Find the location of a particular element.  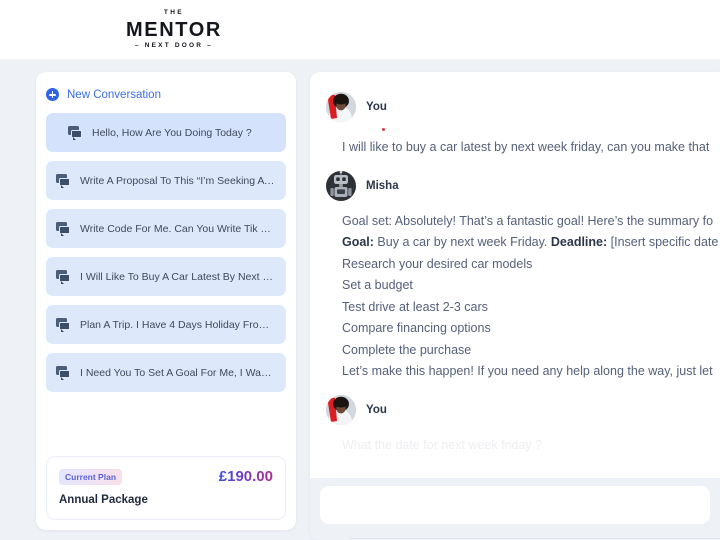

message-line: Research your desired car models is located at coordinates (437, 263).